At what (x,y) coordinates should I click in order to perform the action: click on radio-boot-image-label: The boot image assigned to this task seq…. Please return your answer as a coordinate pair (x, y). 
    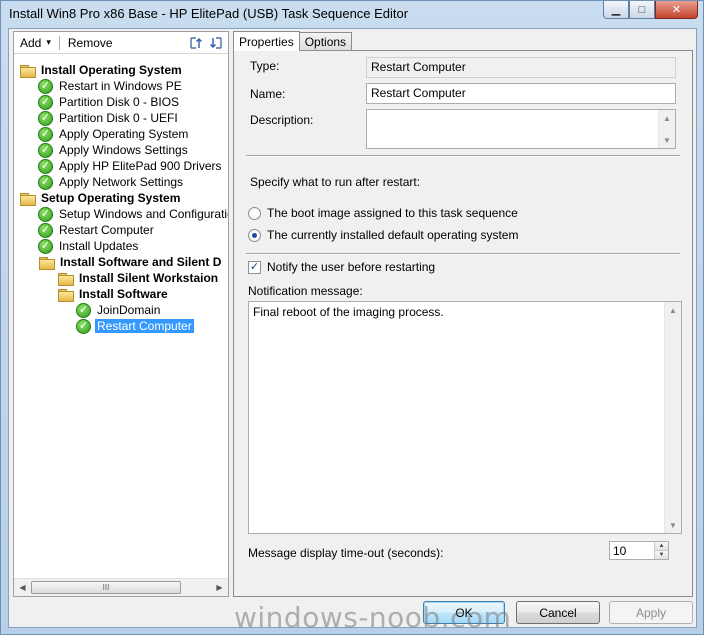
    Looking at the image, I should click on (392, 213).